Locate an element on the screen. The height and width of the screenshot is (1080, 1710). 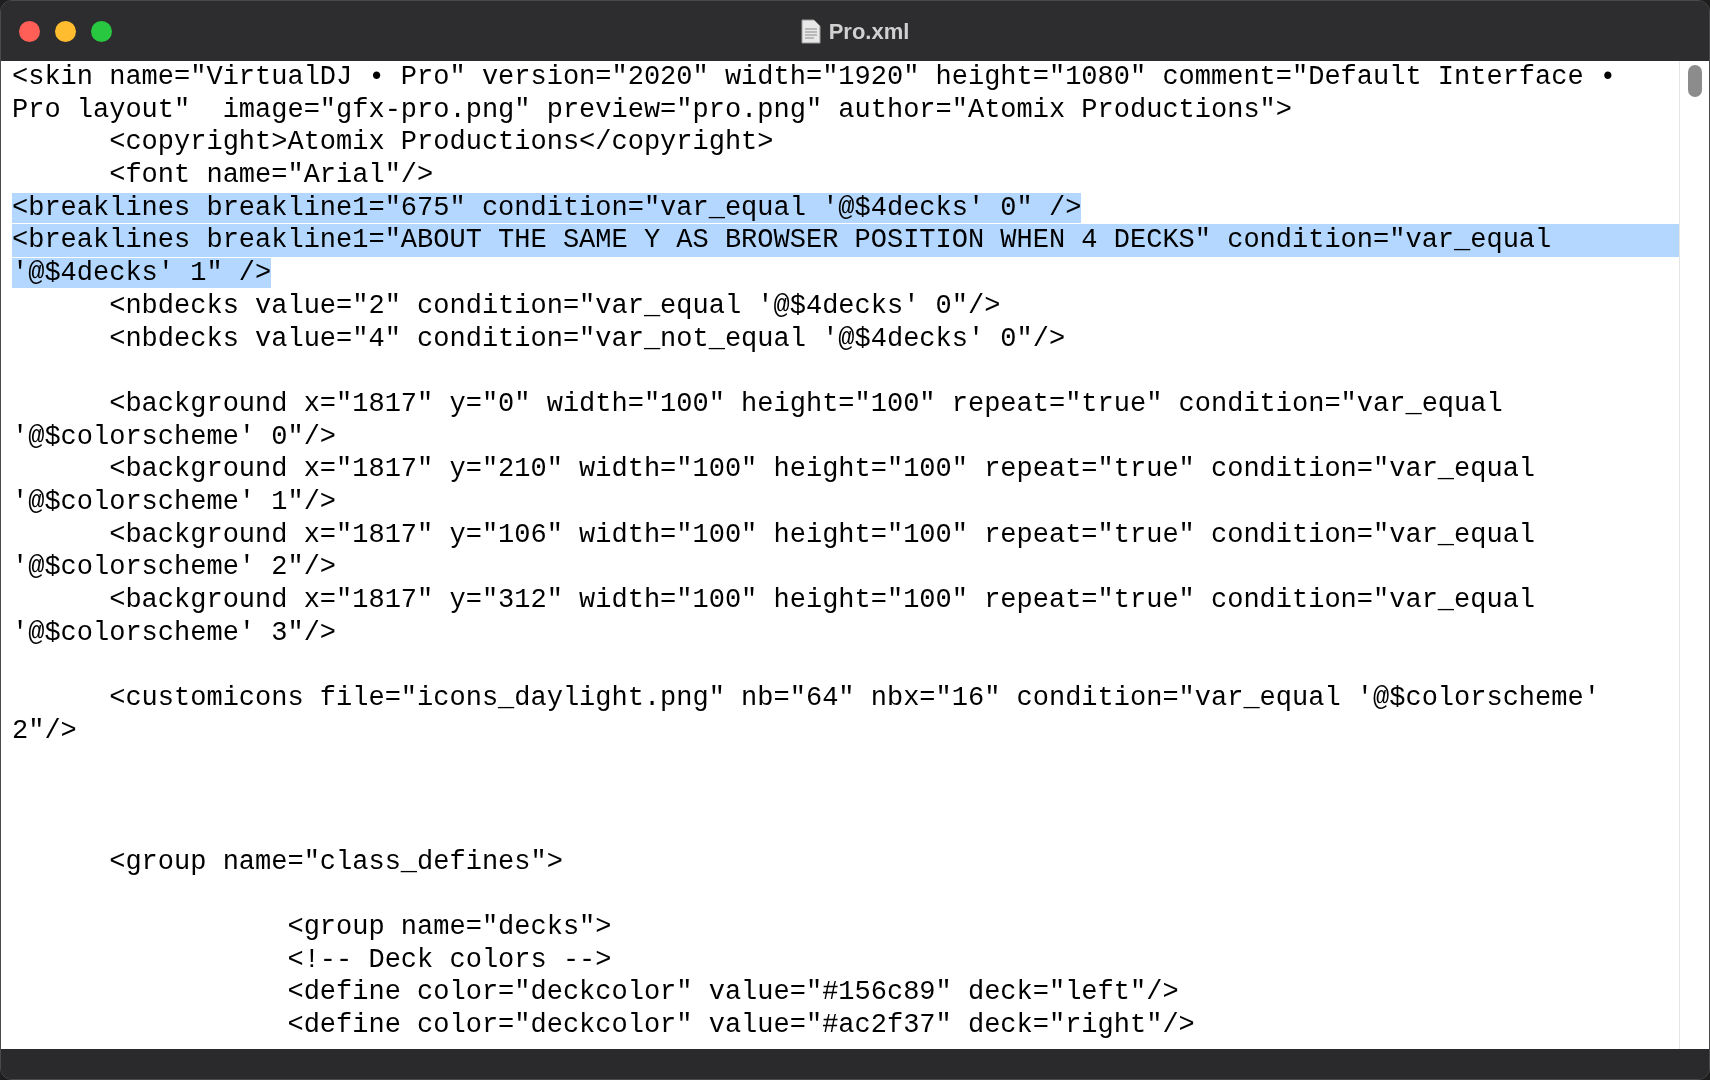
code-line: <background x="1817" y="106" width="100" height="100" repeat="true" condition="var_equal is located at coordinates (822, 534).